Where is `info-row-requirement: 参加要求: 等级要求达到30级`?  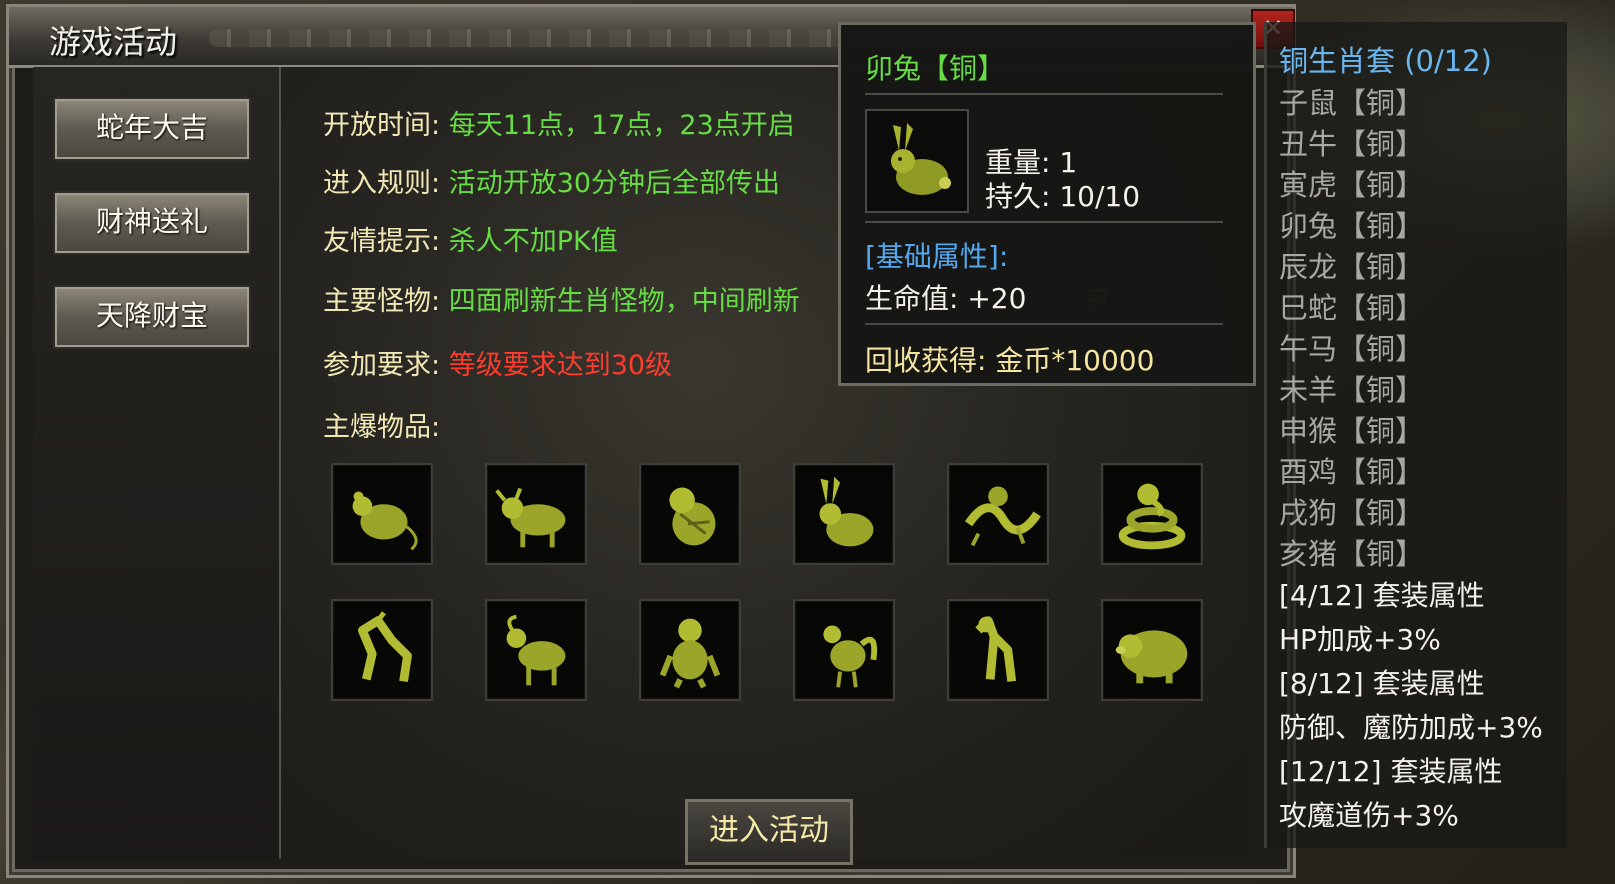
info-row-requirement: 参加要求: 等级要求达到30级 is located at coordinates (497, 362).